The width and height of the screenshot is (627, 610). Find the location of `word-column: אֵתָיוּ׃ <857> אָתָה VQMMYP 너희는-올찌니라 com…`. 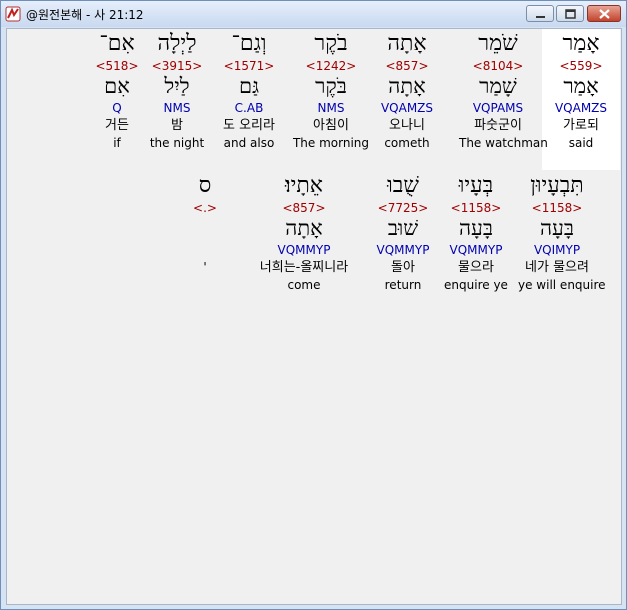

word-column: אֵתָיוּ׃ <857> אָתָה VQMMYP 너희는-올찌니라 com… is located at coordinates (304, 232).